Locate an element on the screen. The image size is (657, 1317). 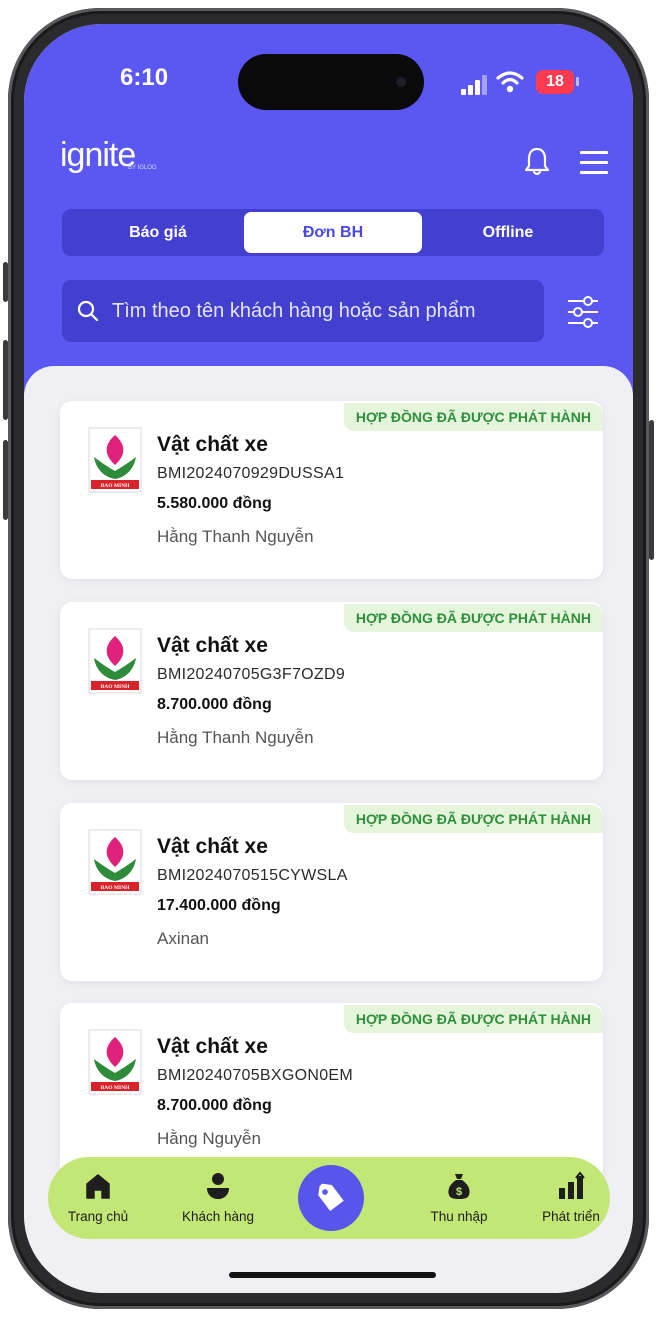
nav-income: $ Thu nhập is located at coordinates (459, 1198).